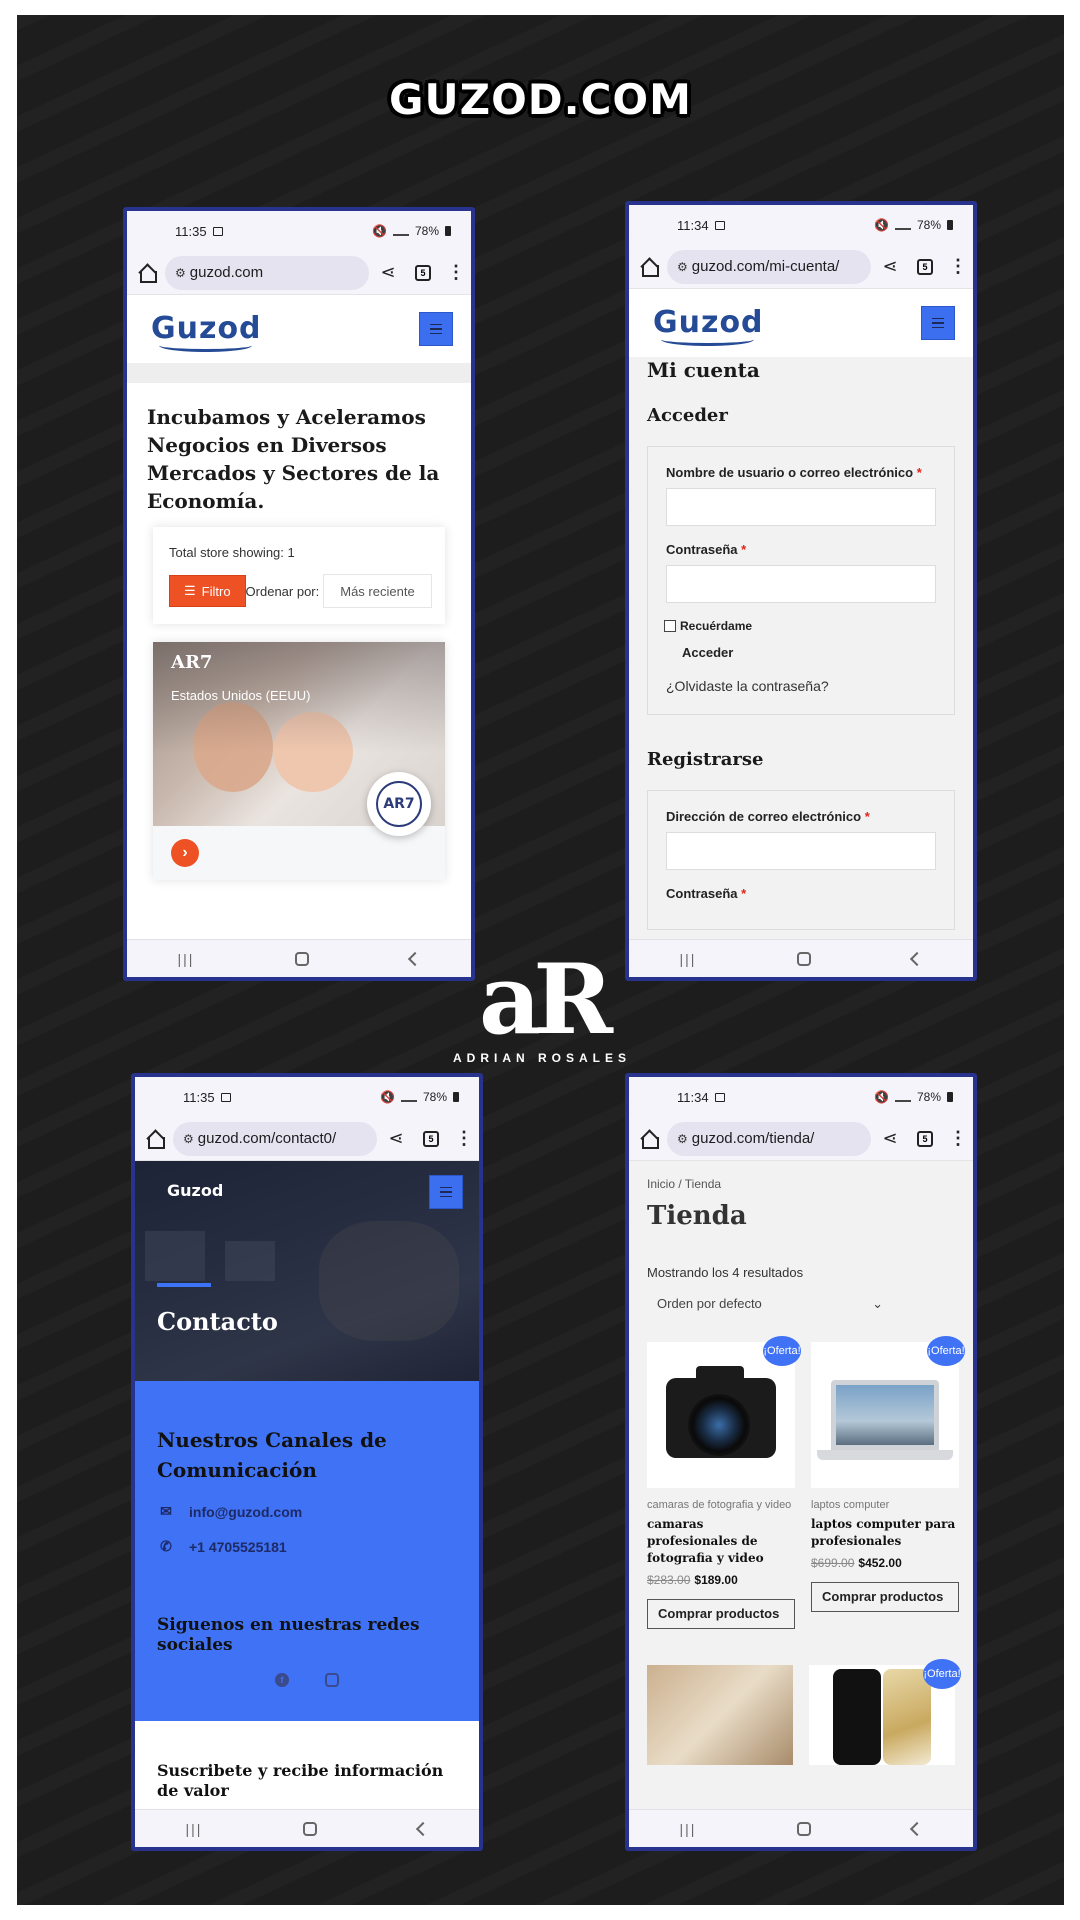 Image resolution: width=1080 pixels, height=1920 pixels. I want to click on address-bar: ⚙ guzod.com, so click(267, 272).